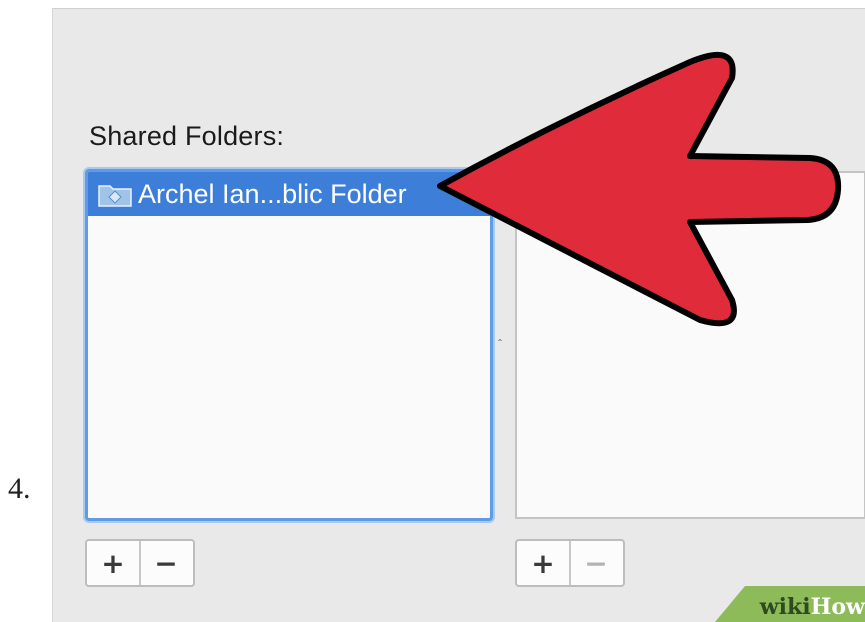 The width and height of the screenshot is (865, 622). I want to click on shared-folders-button-group: + −, so click(140, 563).